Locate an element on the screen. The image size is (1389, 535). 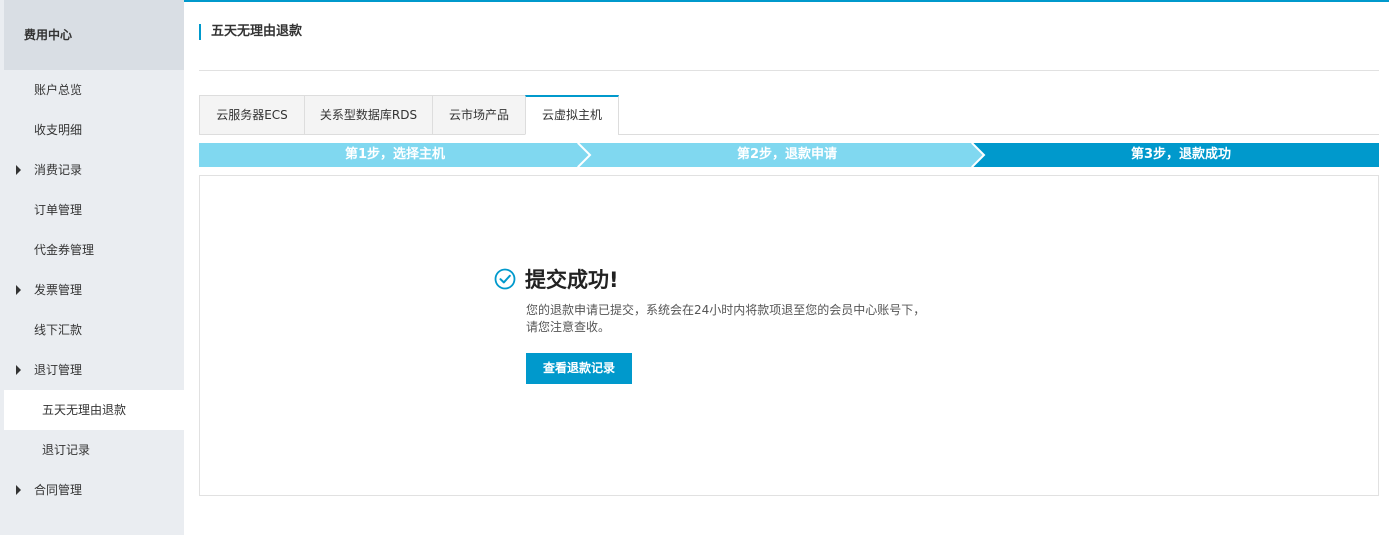
view-refund-records-button: 查看退款记录 is located at coordinates (579, 368).